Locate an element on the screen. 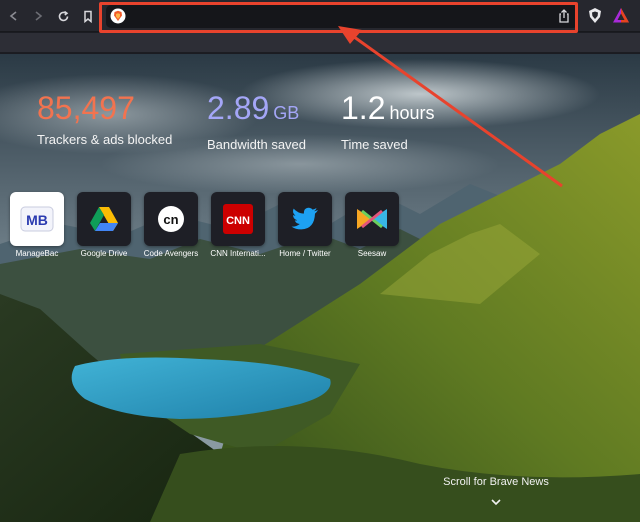  trackers-count: 85,497 is located at coordinates (86, 108).